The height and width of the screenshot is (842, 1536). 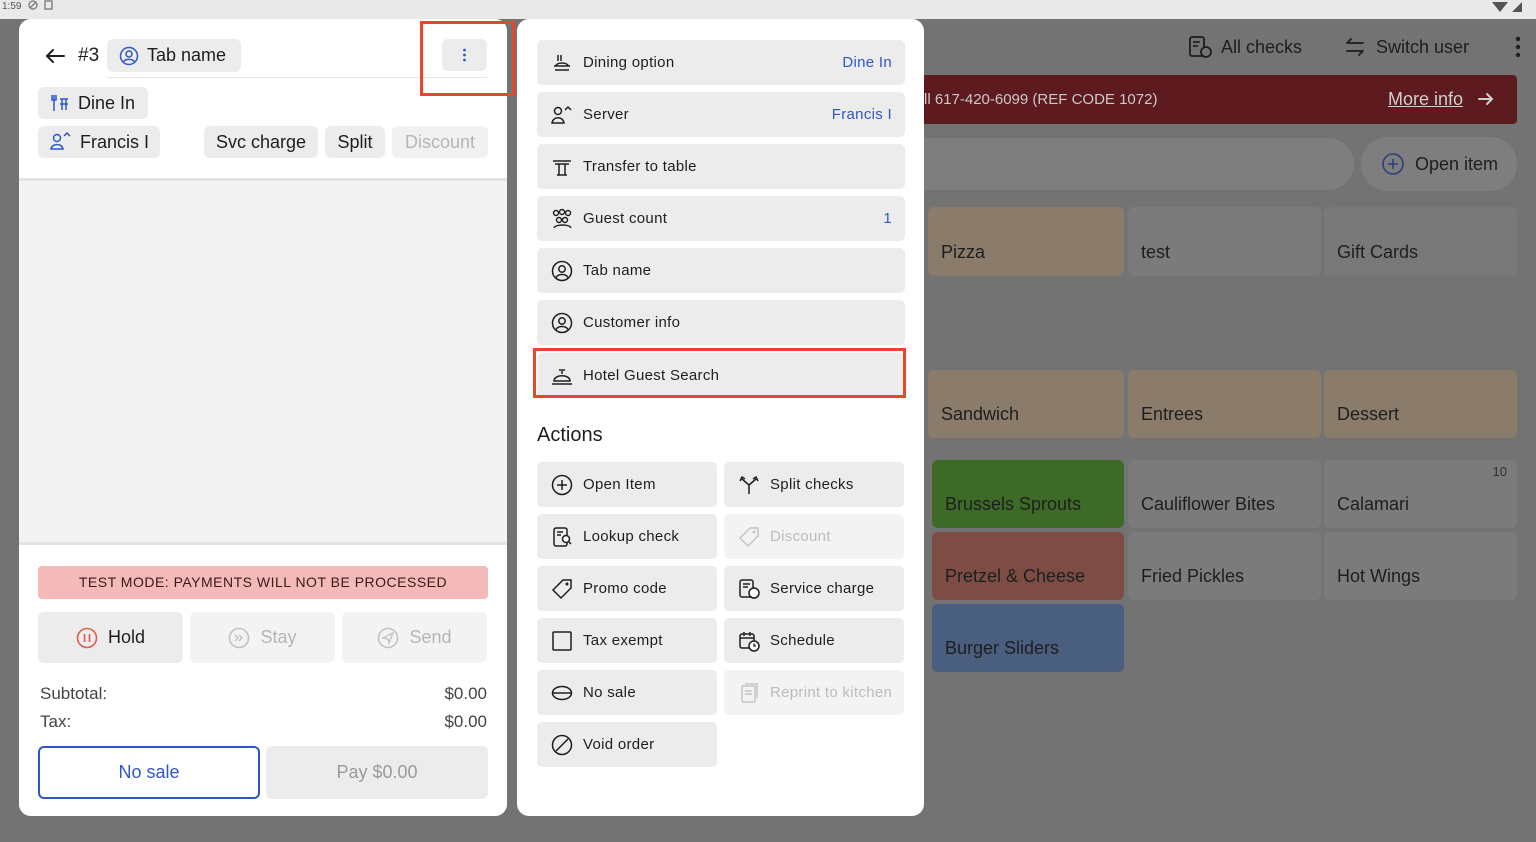 I want to click on user-circle-icon, so click(x=129, y=55).